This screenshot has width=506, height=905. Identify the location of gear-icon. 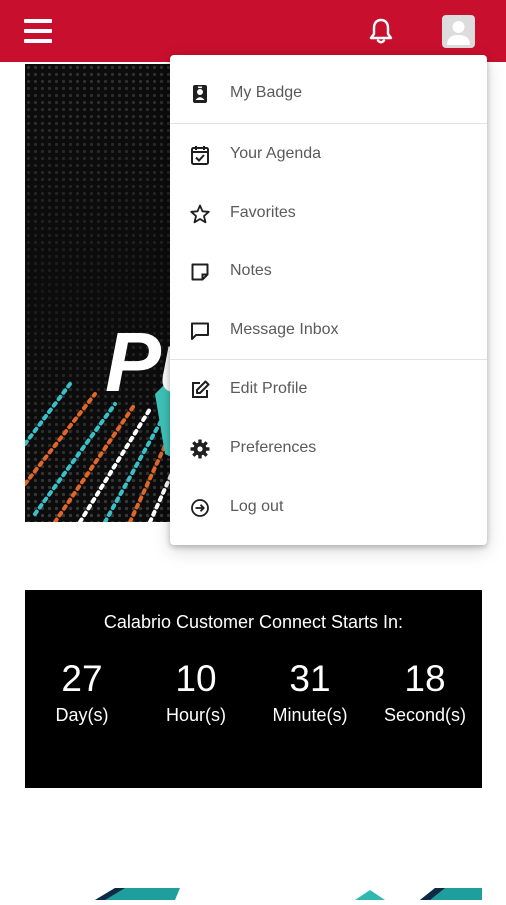
(200, 449).